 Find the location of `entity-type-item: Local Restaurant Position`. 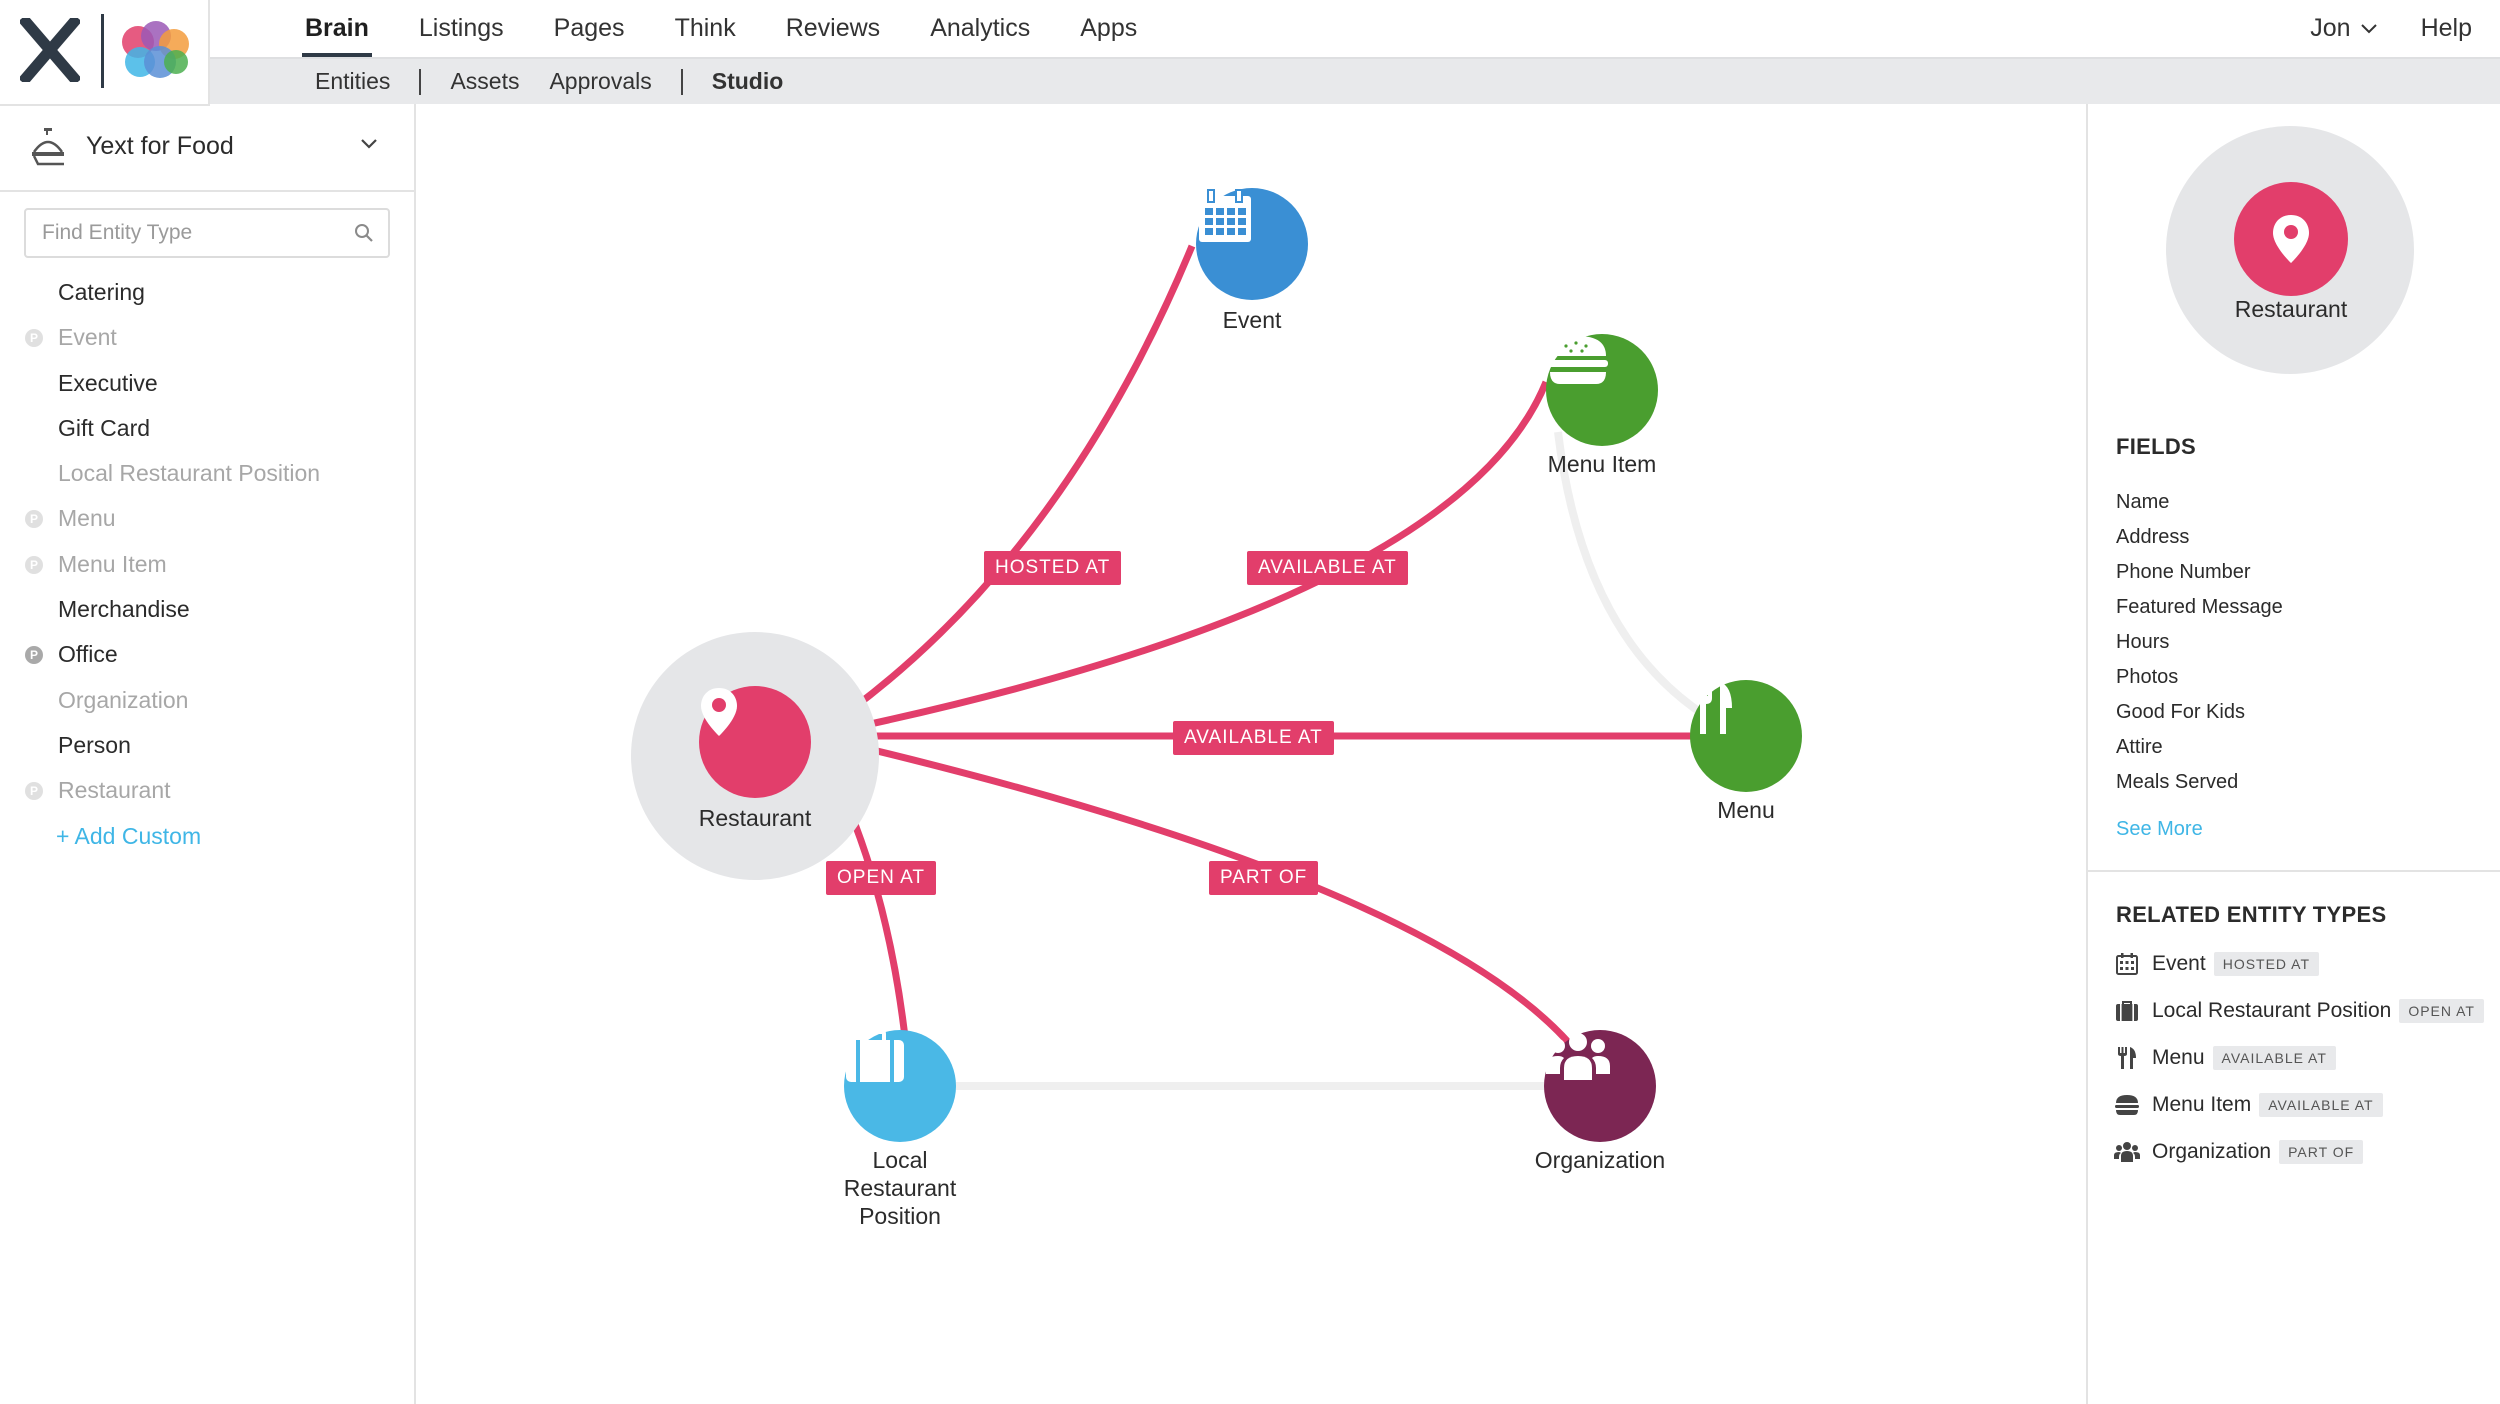

entity-type-item: Local Restaurant Position is located at coordinates (207, 473).